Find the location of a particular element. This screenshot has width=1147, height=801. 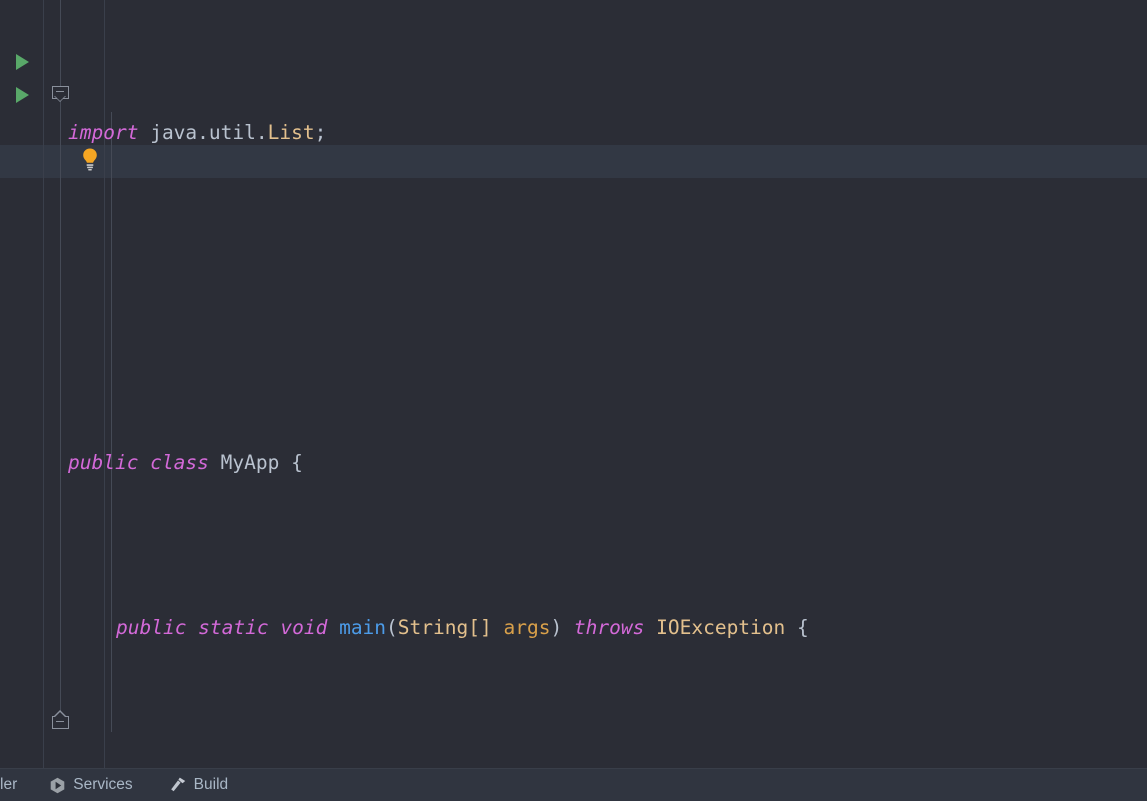

fold-collapse-end-icon is located at coordinates (60, 719).